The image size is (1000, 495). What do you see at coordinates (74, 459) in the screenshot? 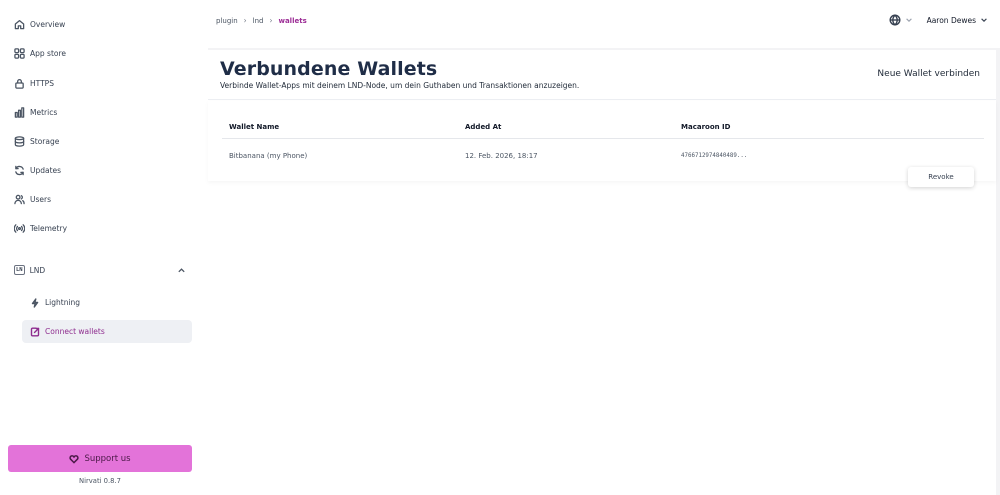
I see `heart-icon` at bounding box center [74, 459].